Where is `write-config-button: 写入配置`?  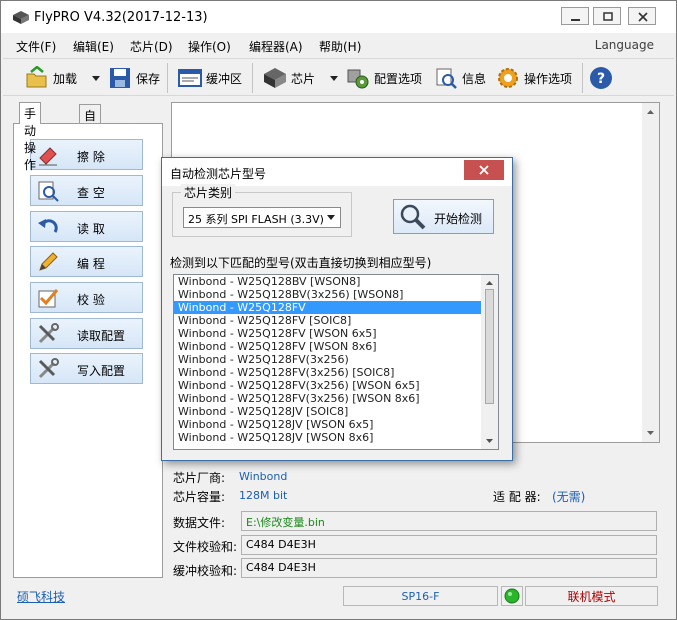 write-config-button: 写入配置 is located at coordinates (86, 368).